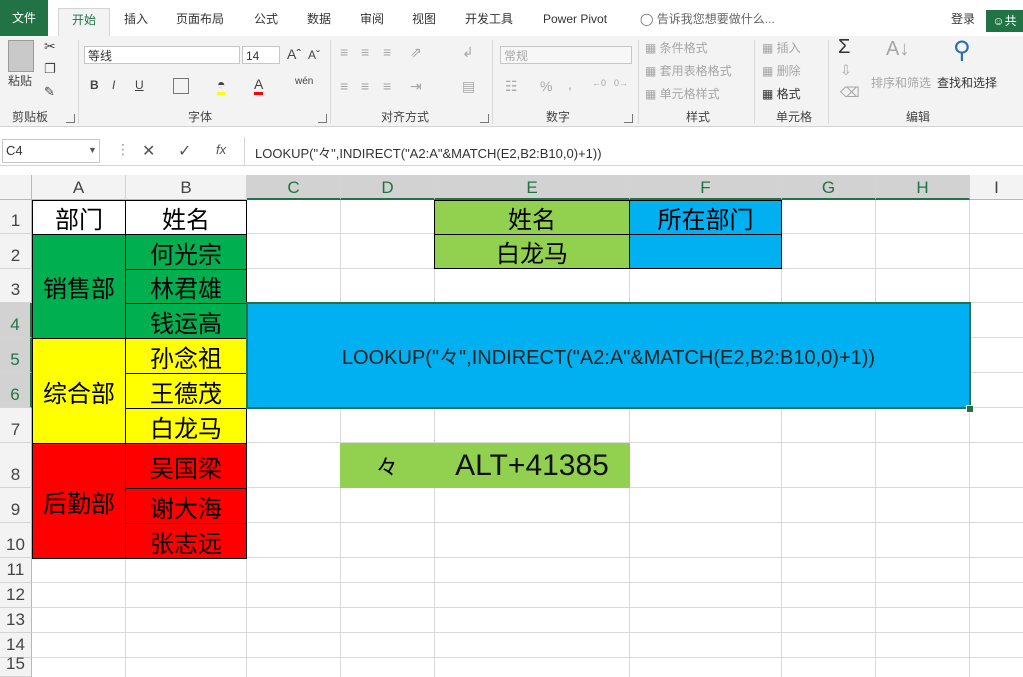  Describe the element at coordinates (16, 355) in the screenshot. I see `row-header-5: 5` at that location.